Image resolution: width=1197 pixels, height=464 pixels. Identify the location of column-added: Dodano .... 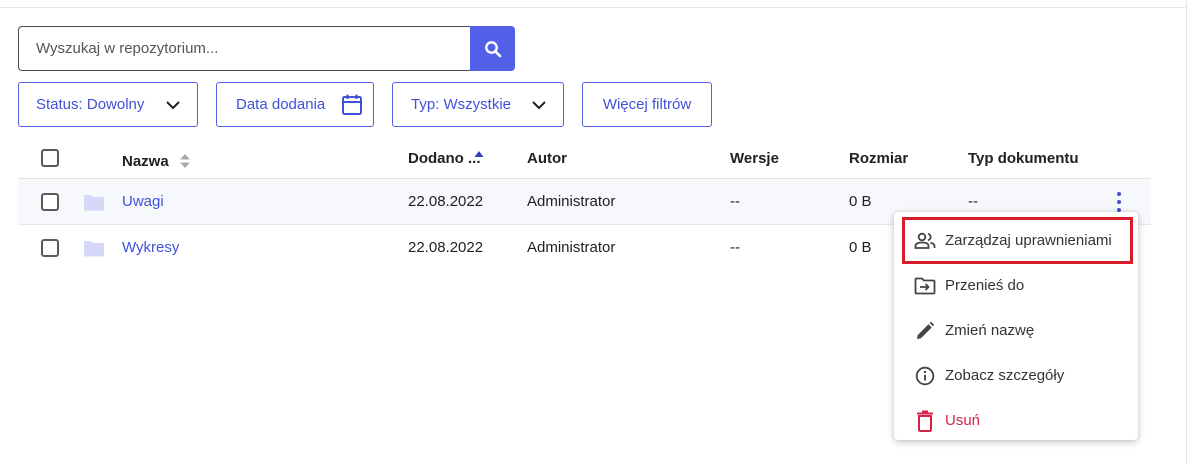
(446, 158).